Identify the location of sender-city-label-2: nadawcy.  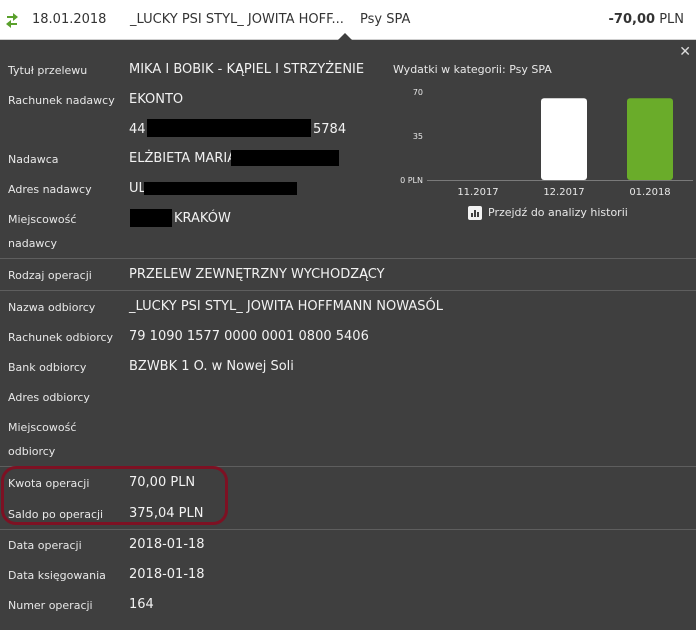
(32, 243).